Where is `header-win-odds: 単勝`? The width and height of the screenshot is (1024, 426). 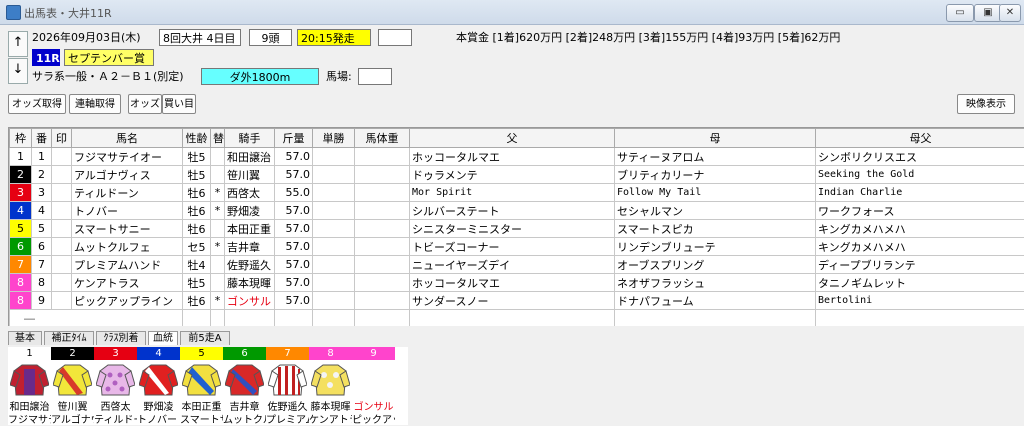 header-win-odds: 単勝 is located at coordinates (334, 138).